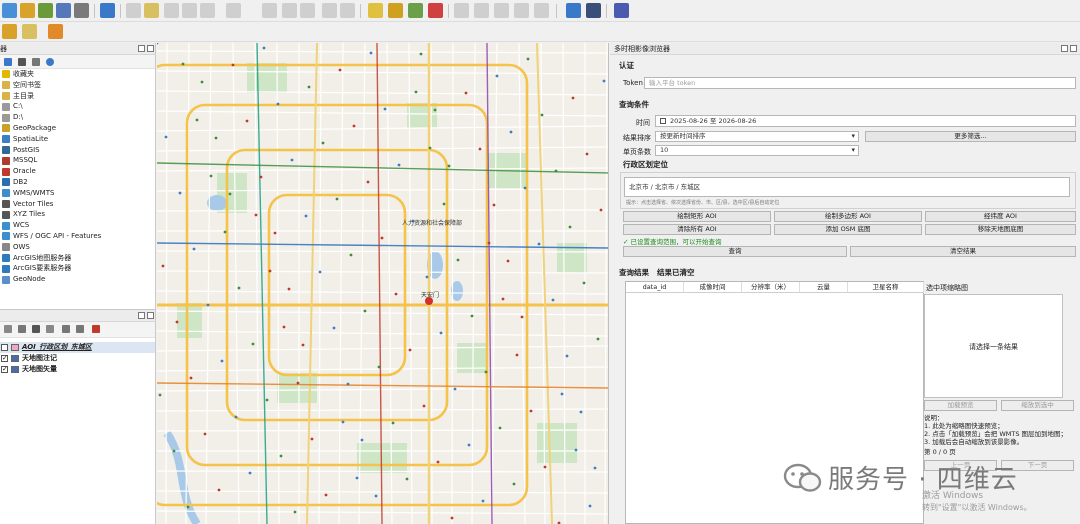 This screenshot has height=524, width=1080. Describe the element at coordinates (171, 10) in the screenshot. I see `save-edits-icon` at that location.